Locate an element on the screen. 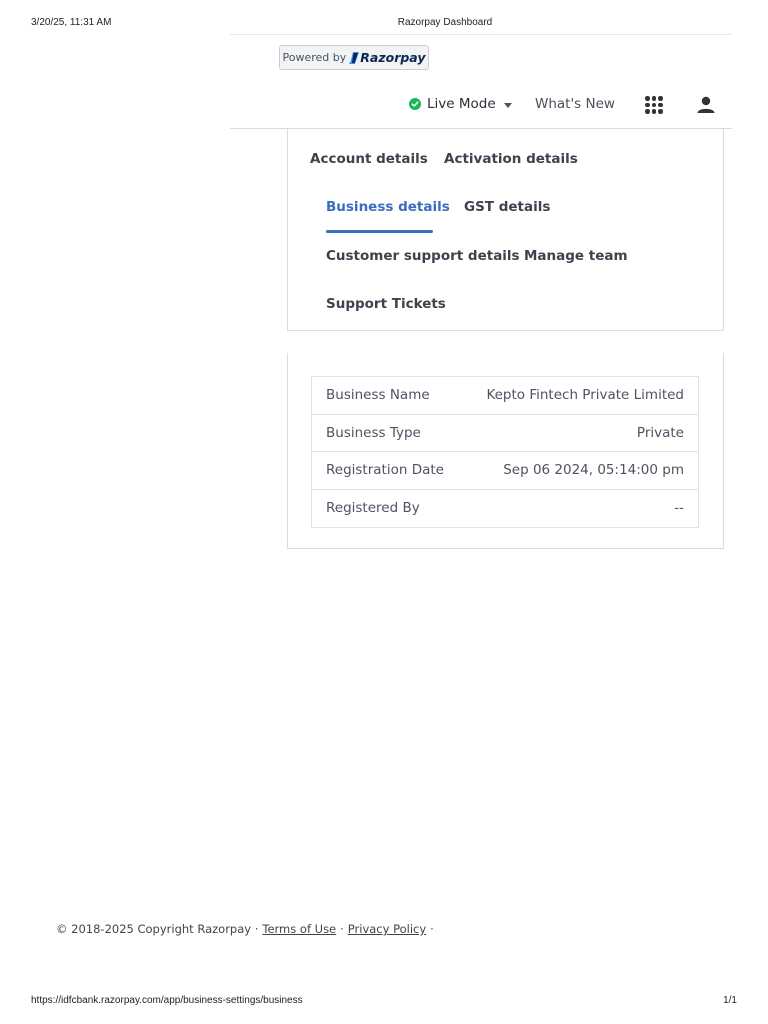  business-type-value: Private is located at coordinates (660, 432).